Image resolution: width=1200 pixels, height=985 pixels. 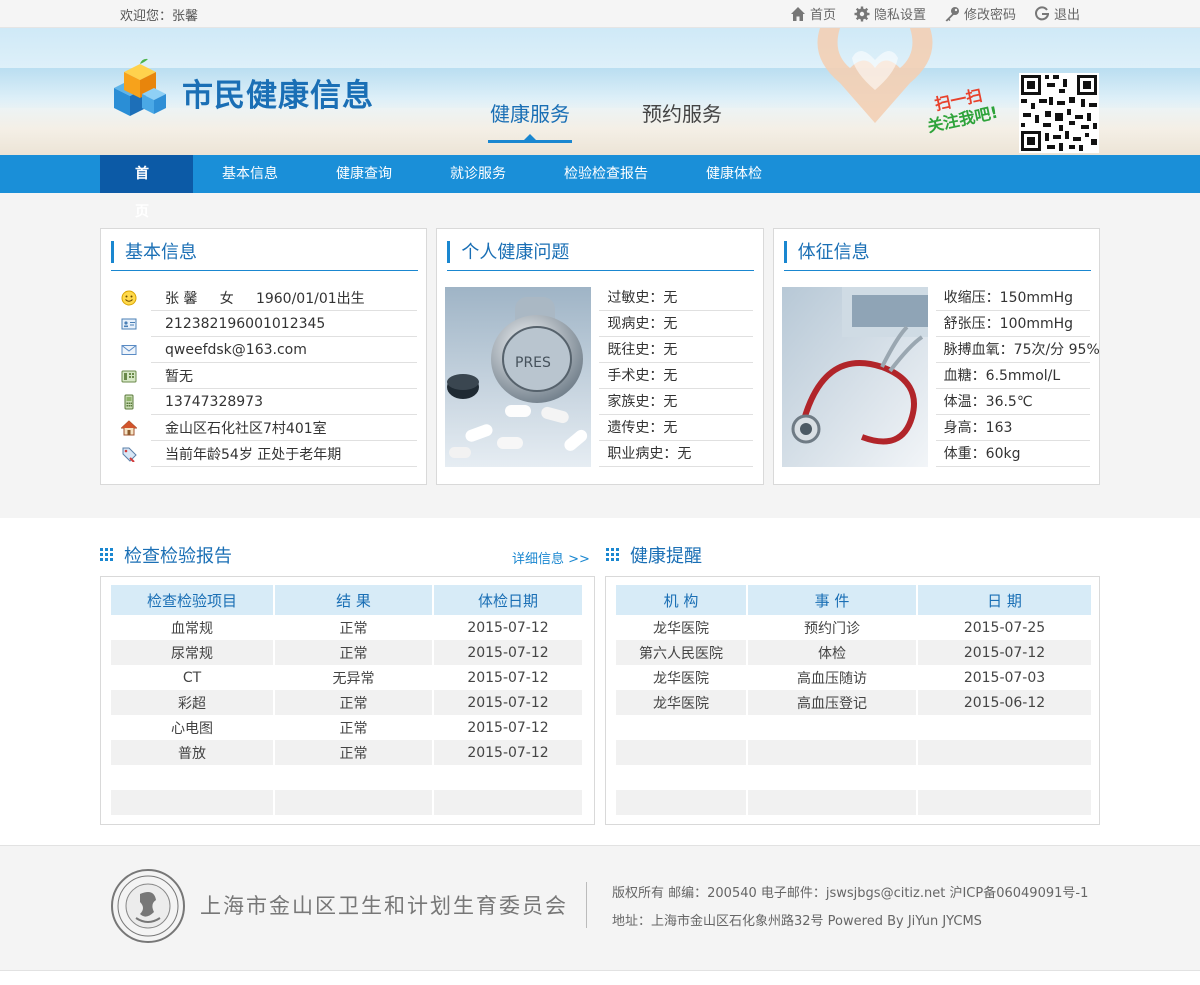 I want to click on info-row-phone: 暂无, so click(x=269, y=376).